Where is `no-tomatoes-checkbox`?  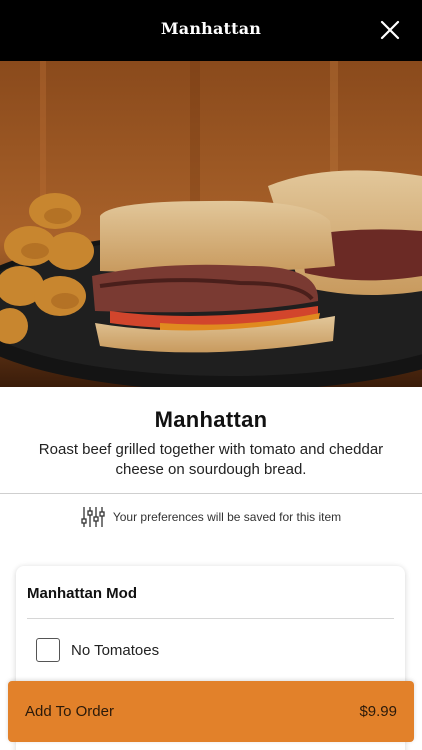 no-tomatoes-checkbox is located at coordinates (48, 650).